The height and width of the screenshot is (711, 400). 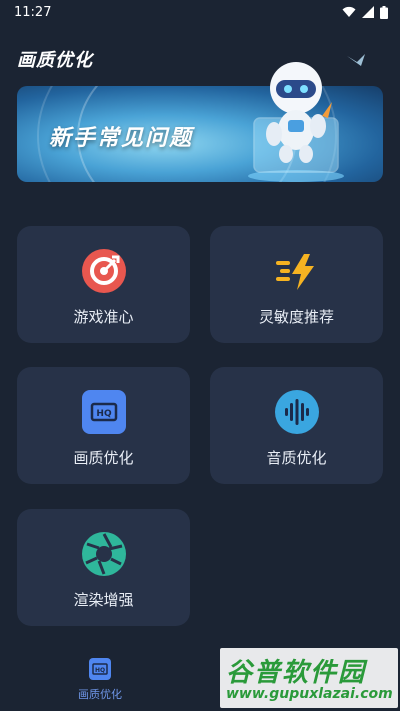 What do you see at coordinates (297, 412) in the screenshot?
I see `sound-wave-icon` at bounding box center [297, 412].